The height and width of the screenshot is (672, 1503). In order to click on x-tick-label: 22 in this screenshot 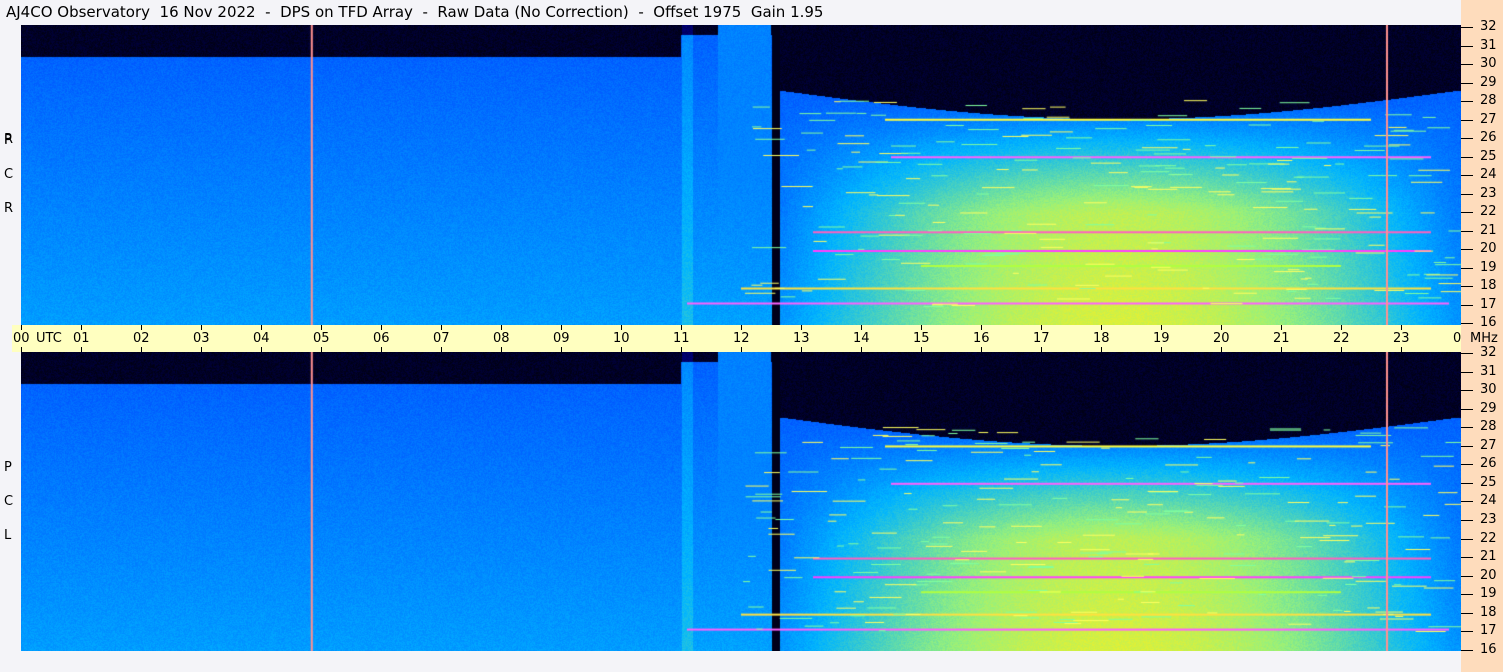, I will do `click(1341, 338)`.